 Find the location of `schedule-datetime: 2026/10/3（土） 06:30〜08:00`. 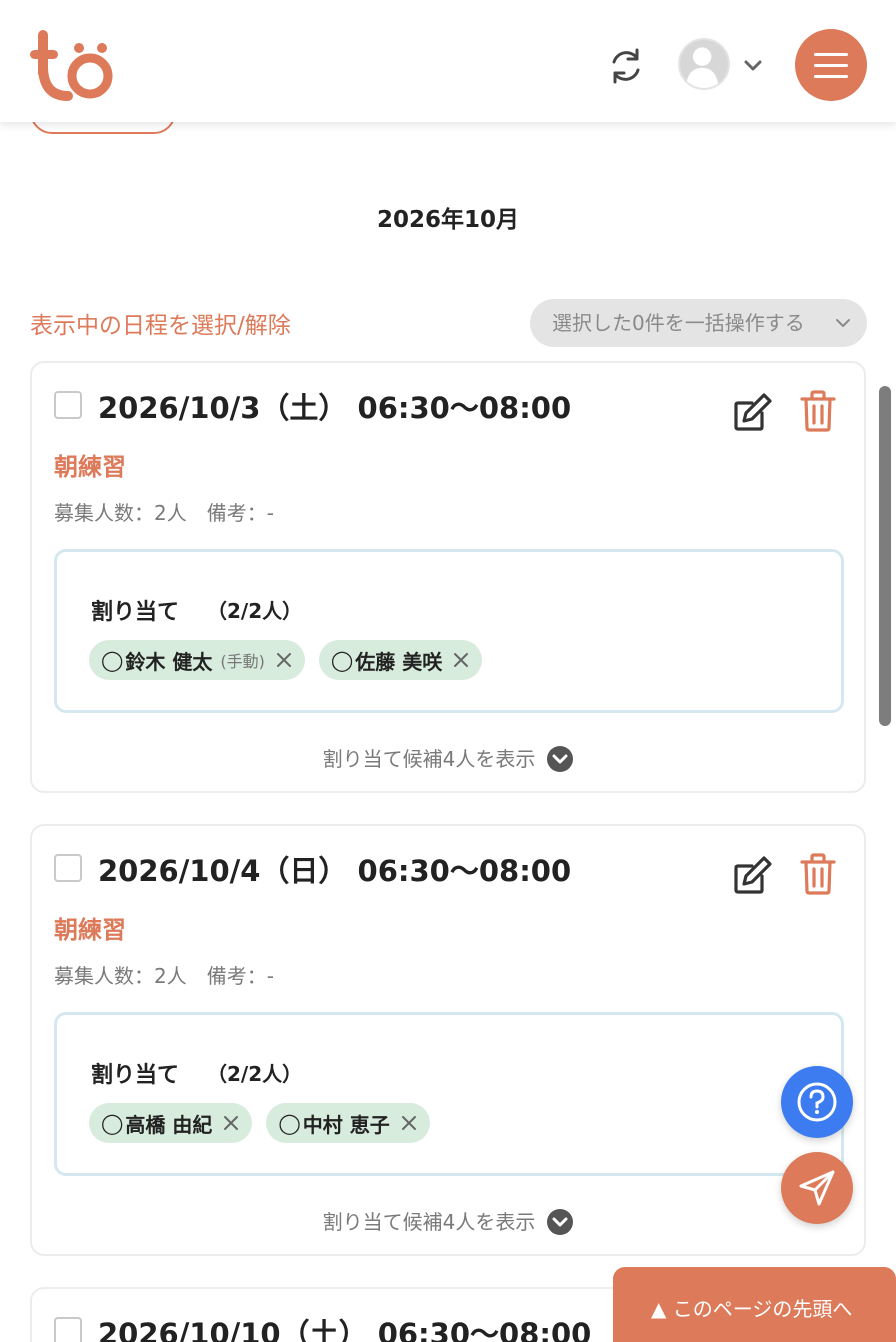

schedule-datetime: 2026/10/3（土） 06:30〜08:00 is located at coordinates (335, 408).